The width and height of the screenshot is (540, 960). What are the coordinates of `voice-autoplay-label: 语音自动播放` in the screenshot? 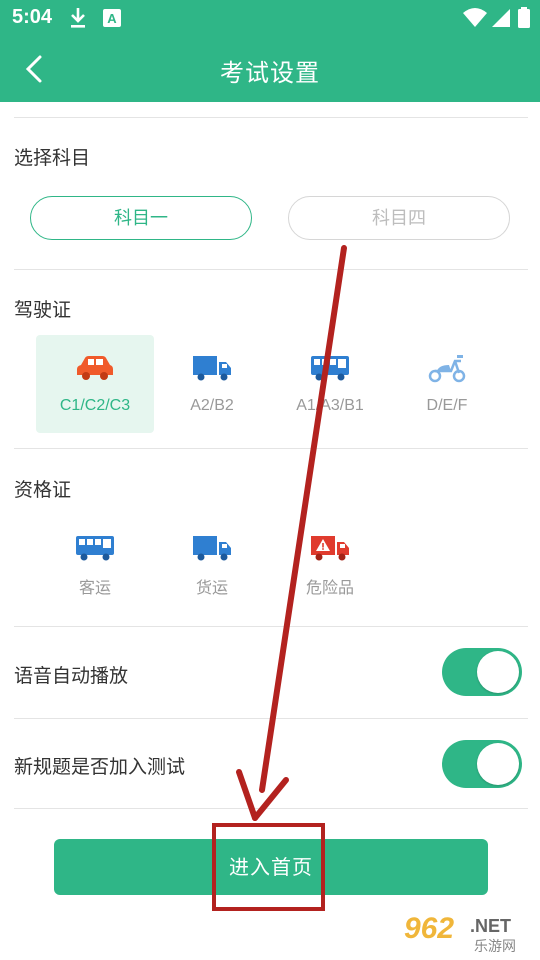 It's located at (71, 676).